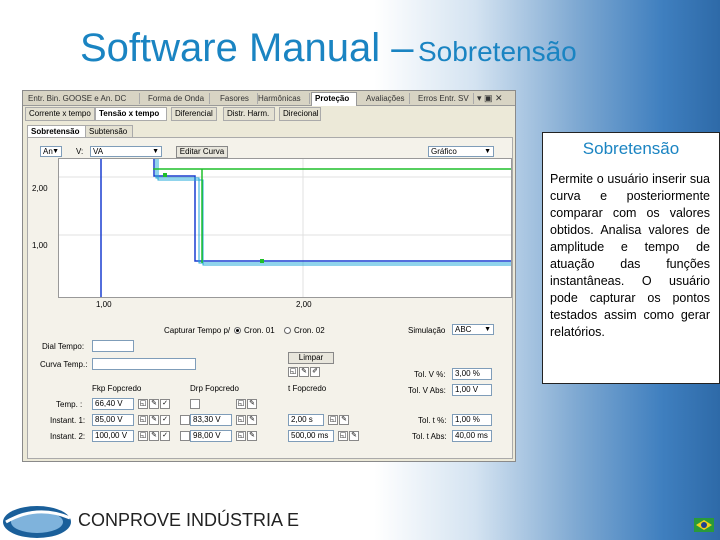  I want to click on brazil-flag-icon, so click(704, 525).